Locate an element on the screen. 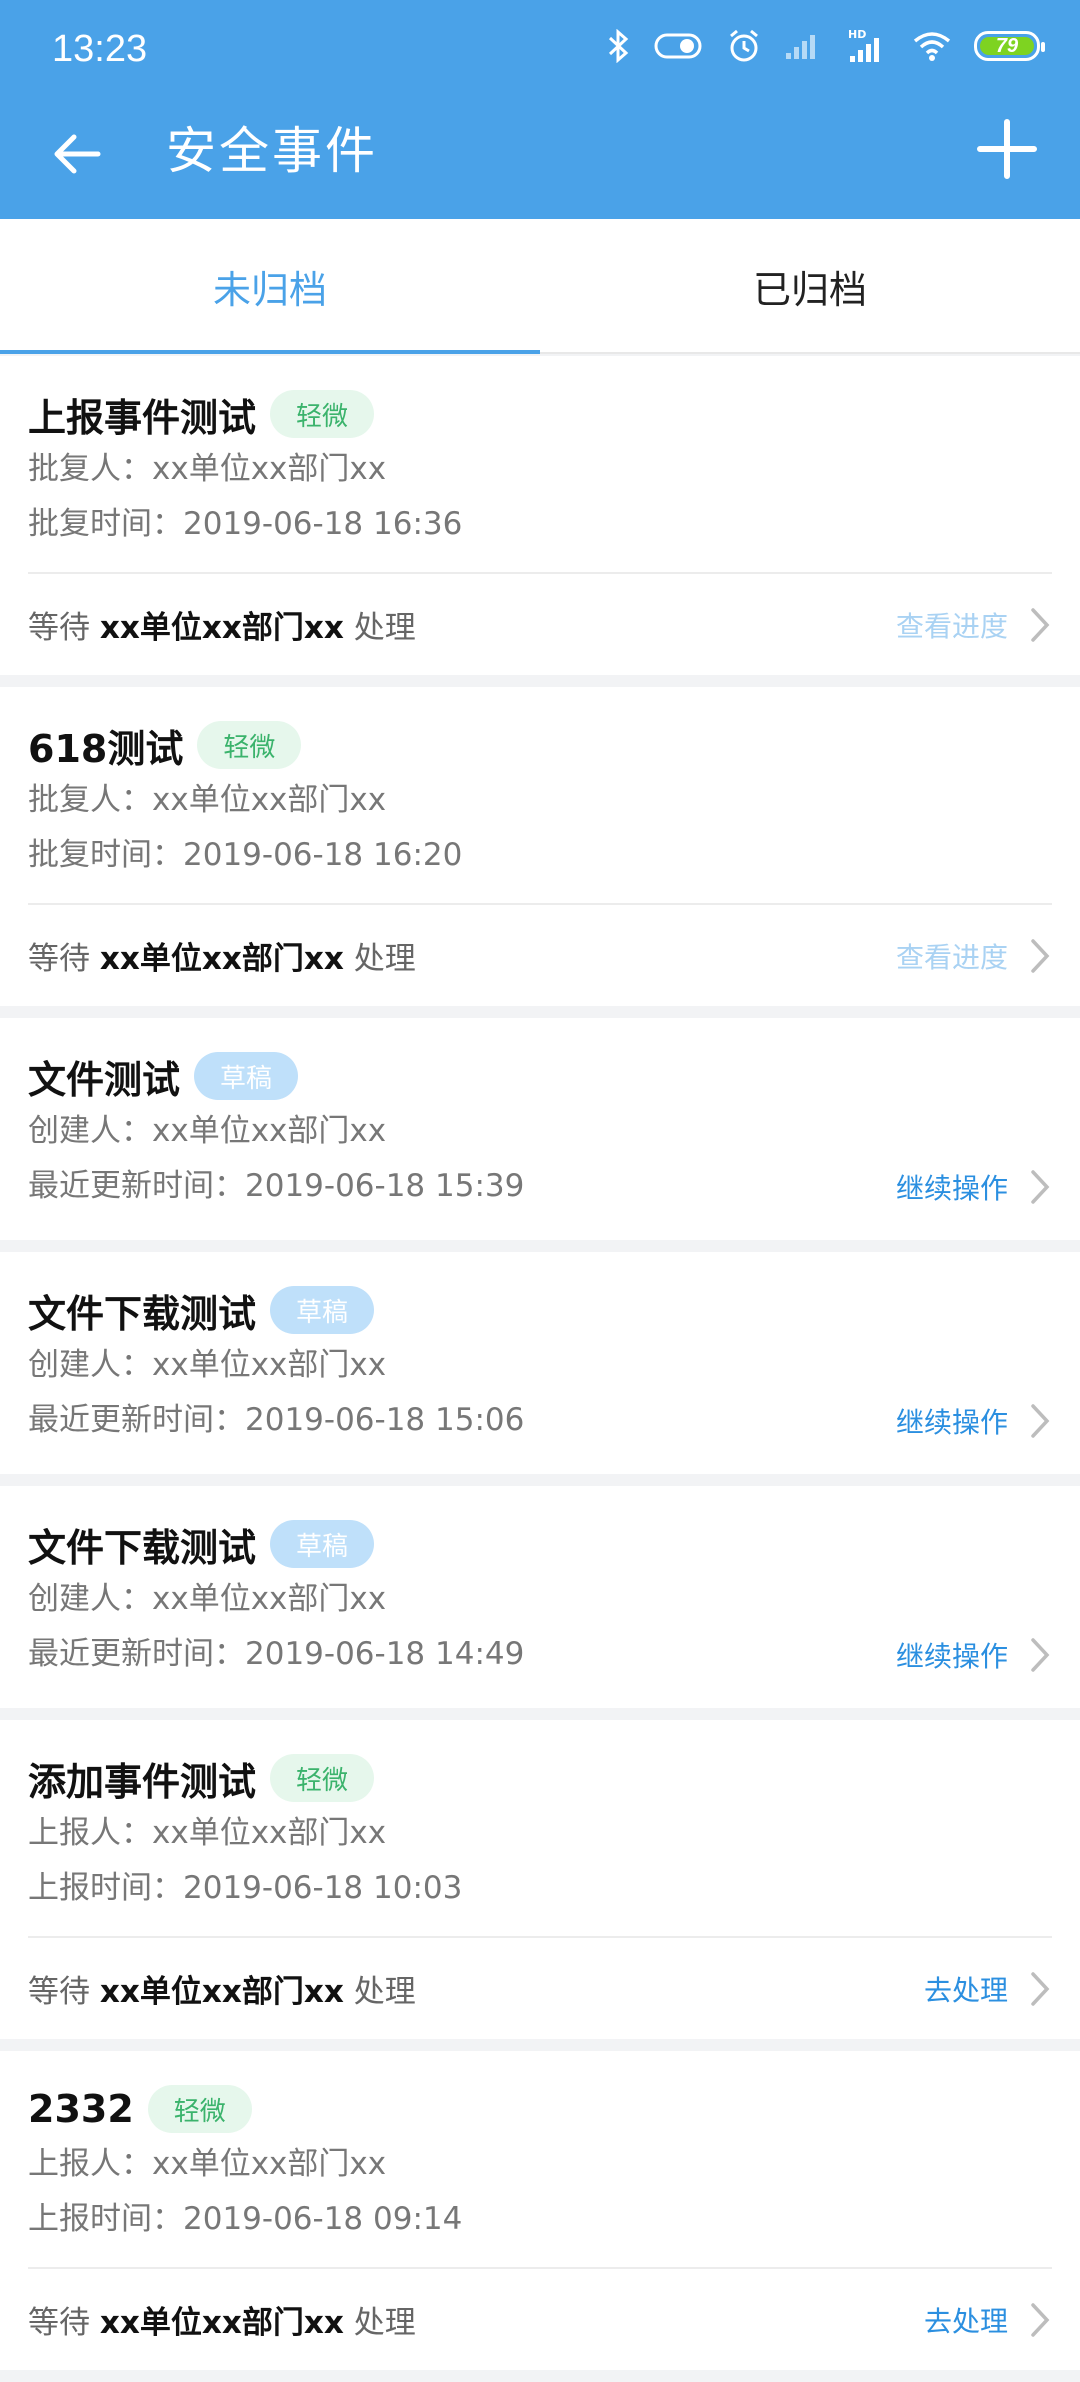 This screenshot has height=2382, width=1080. tab-active-indicator is located at coordinates (270, 352).